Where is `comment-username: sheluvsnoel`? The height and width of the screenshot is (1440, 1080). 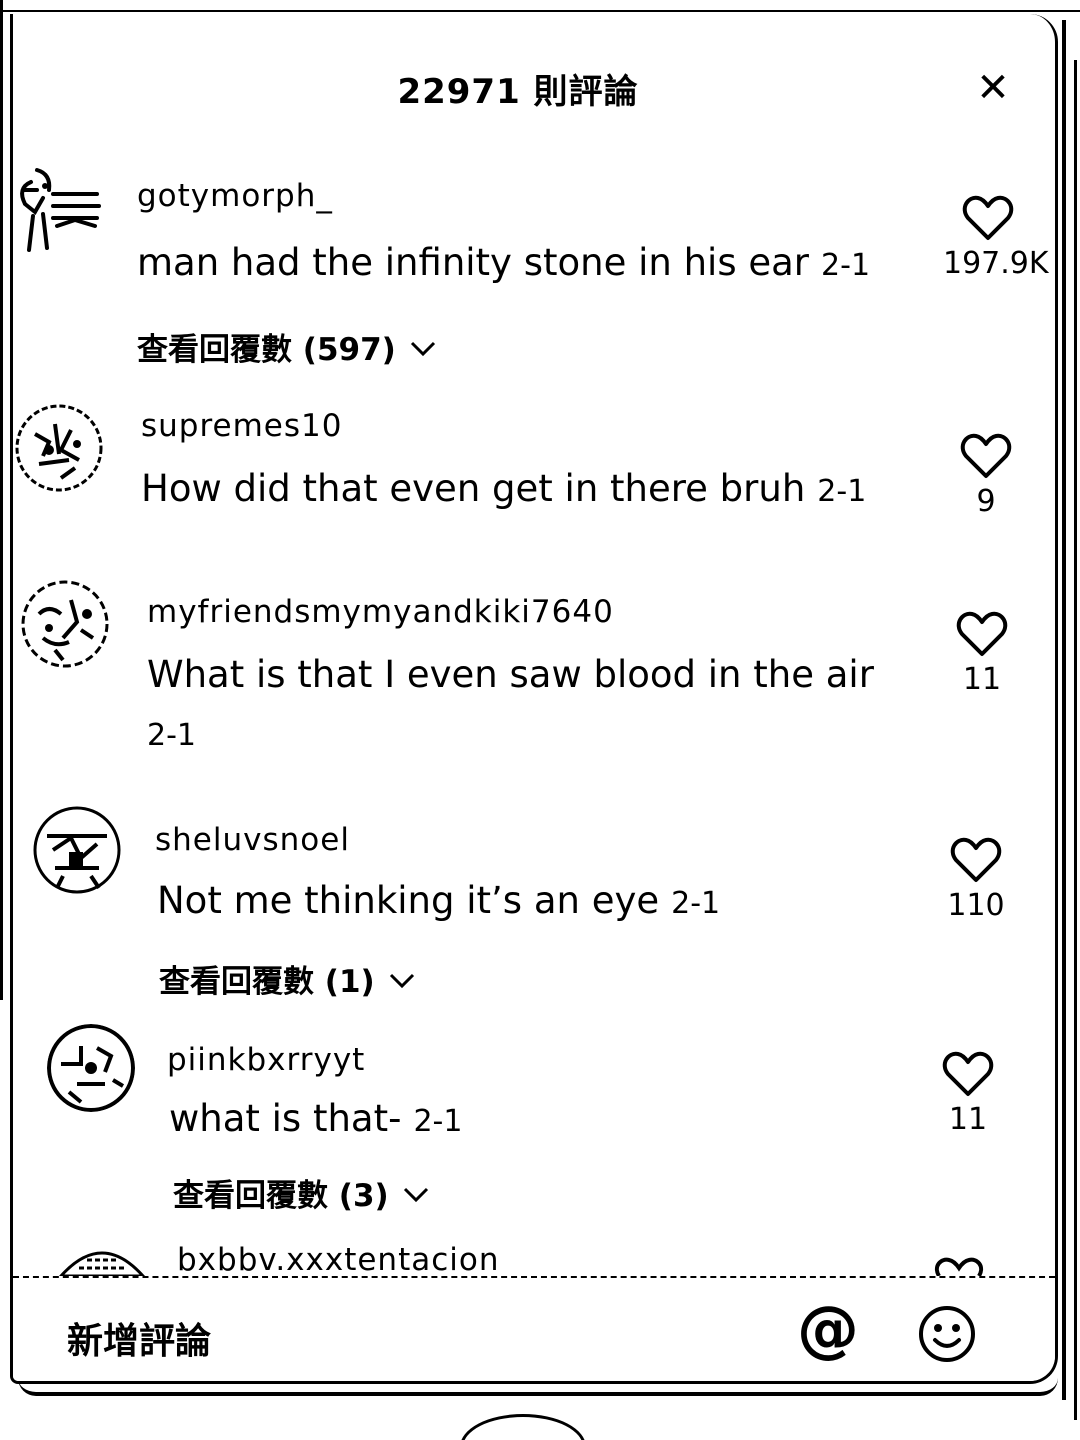 comment-username: sheluvsnoel is located at coordinates (252, 840).